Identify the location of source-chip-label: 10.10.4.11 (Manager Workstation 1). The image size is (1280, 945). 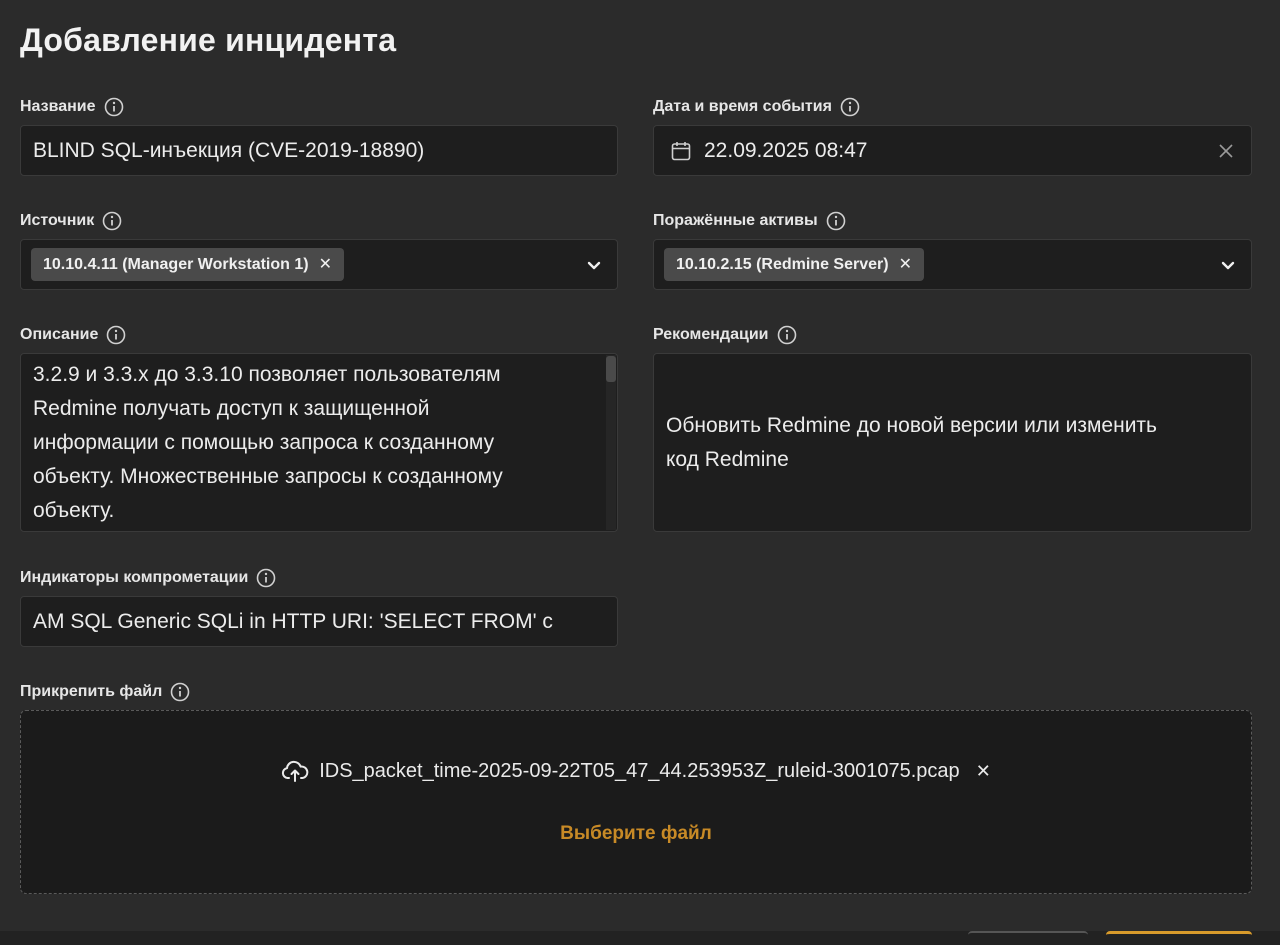
(176, 264).